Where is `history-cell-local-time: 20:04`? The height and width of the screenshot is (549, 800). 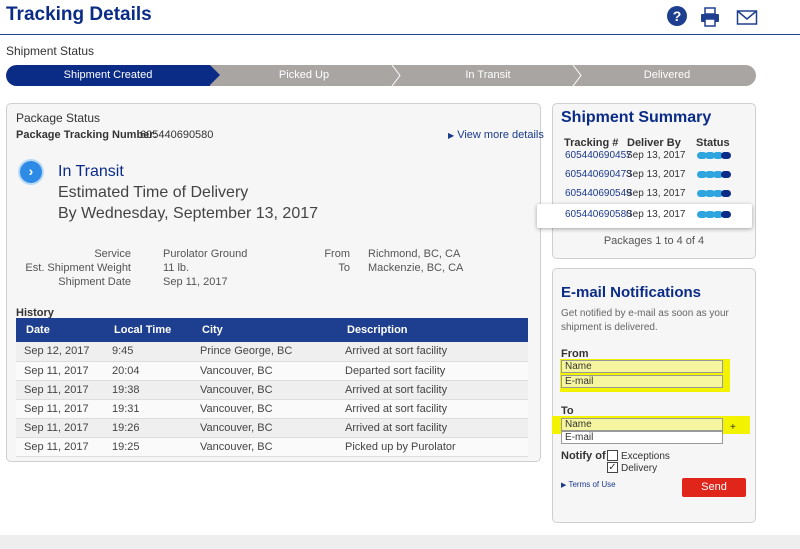
history-cell-local-time: 20:04 is located at coordinates (148, 371).